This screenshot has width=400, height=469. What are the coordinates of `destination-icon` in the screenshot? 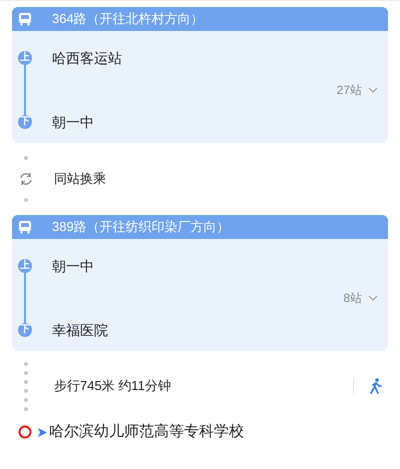 It's located at (25, 432).